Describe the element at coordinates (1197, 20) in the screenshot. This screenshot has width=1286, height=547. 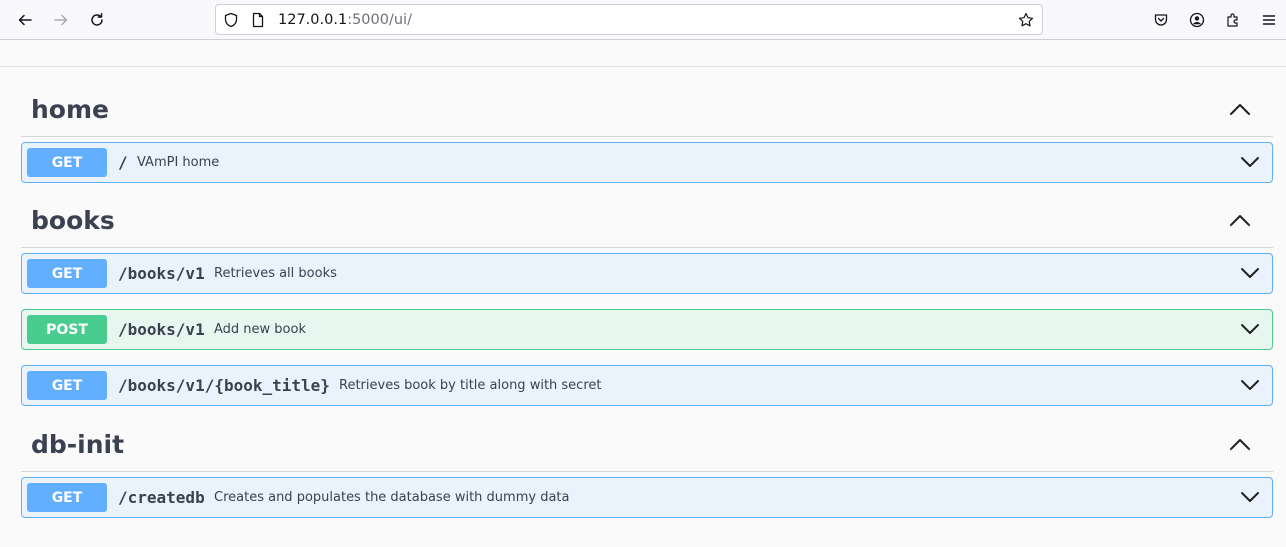
I see `account-icon` at that location.